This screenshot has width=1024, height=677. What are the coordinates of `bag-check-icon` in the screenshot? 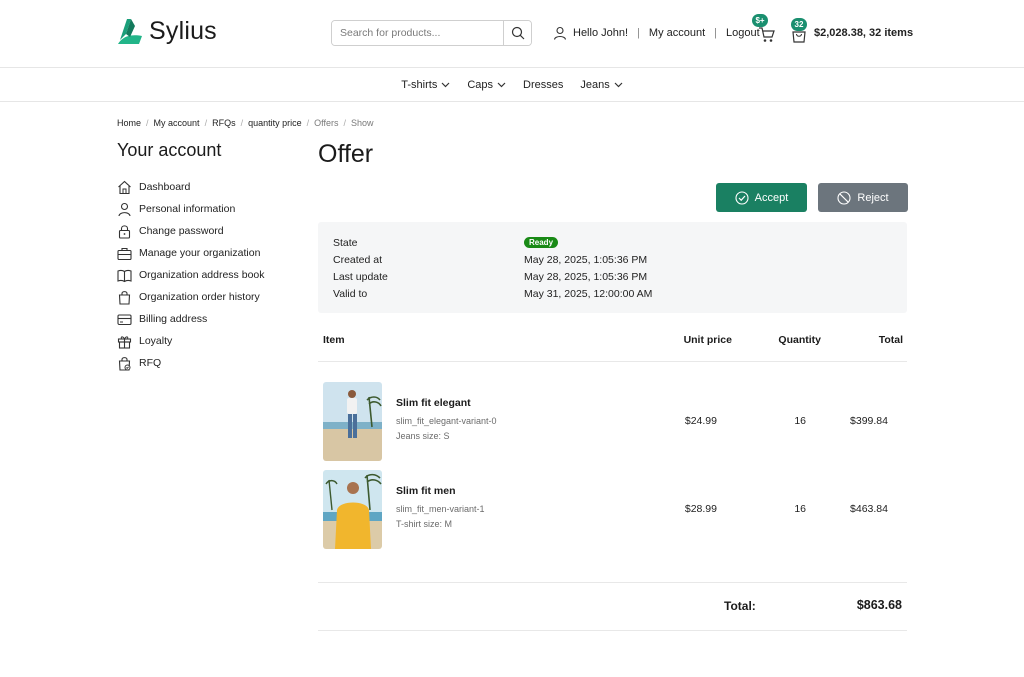 It's located at (124, 363).